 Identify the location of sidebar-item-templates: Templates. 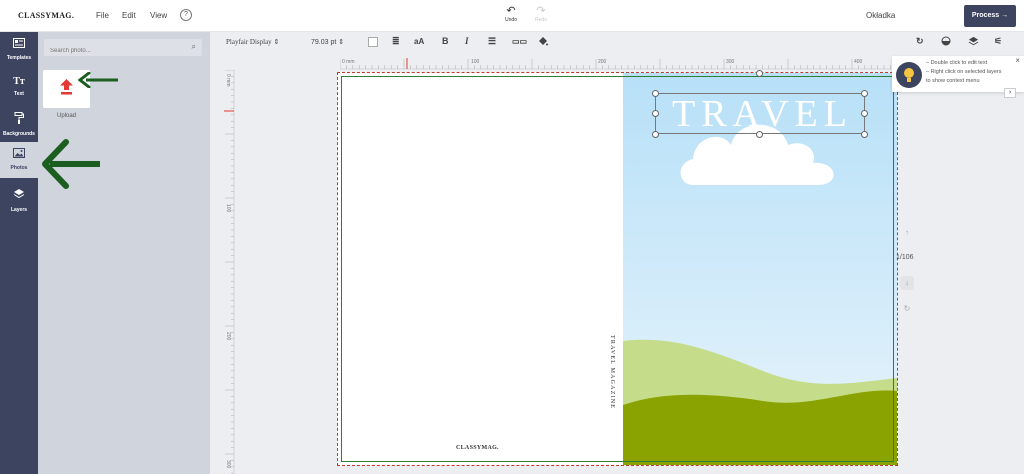
(19, 49).